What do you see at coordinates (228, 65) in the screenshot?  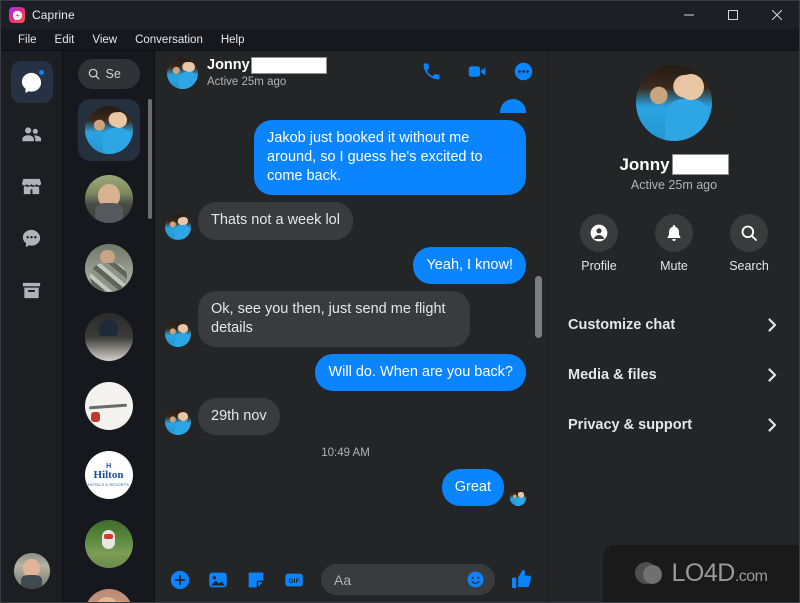 I see `contact-name: Jonny` at bounding box center [228, 65].